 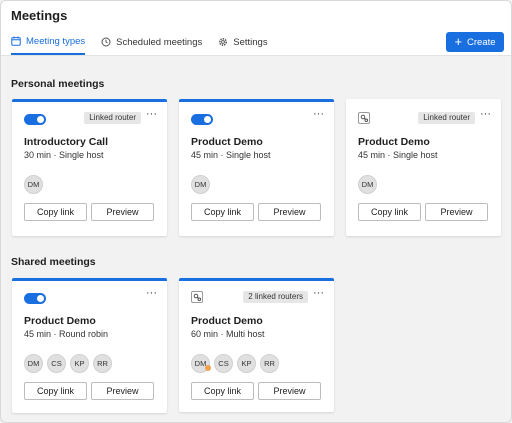 What do you see at coordinates (223, 42) in the screenshot?
I see `gear-icon` at bounding box center [223, 42].